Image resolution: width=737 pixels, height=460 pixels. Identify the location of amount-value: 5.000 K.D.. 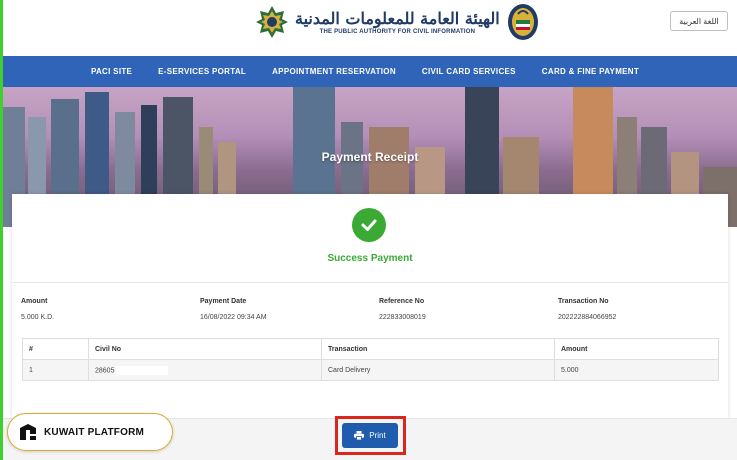
(38, 317).